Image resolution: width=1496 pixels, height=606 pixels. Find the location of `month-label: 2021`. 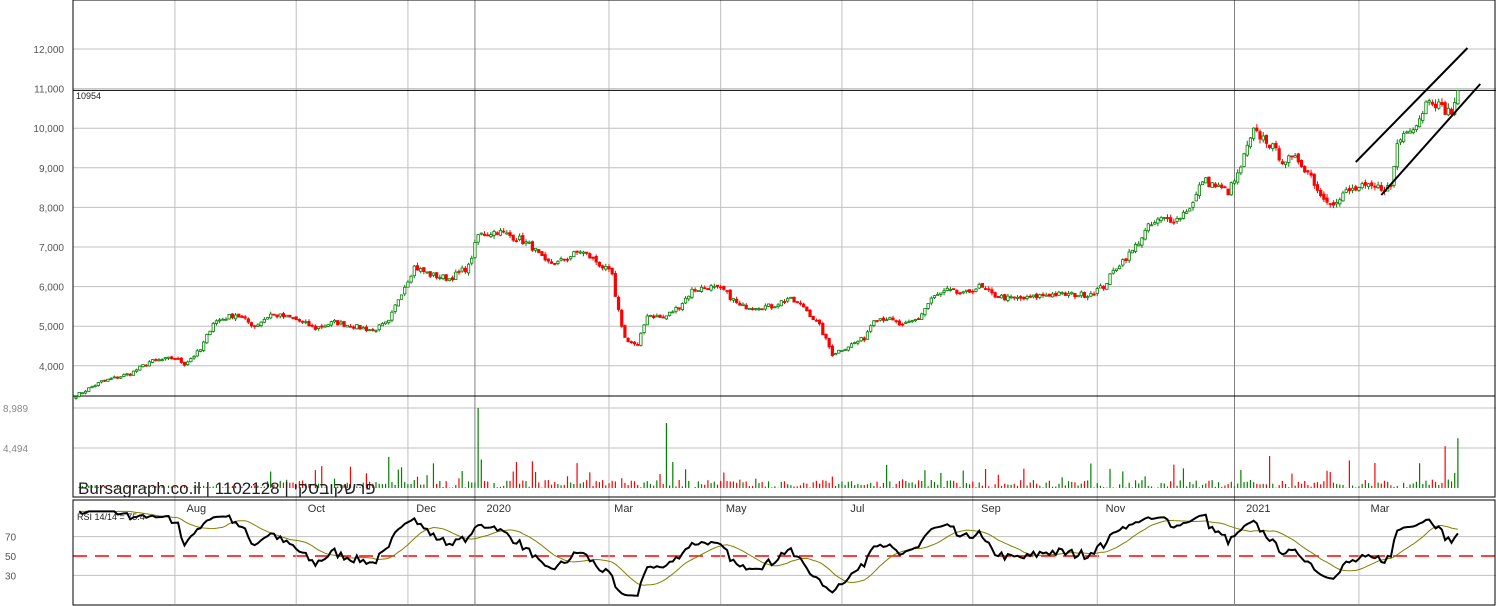

month-label: 2021 is located at coordinates (1258, 509).